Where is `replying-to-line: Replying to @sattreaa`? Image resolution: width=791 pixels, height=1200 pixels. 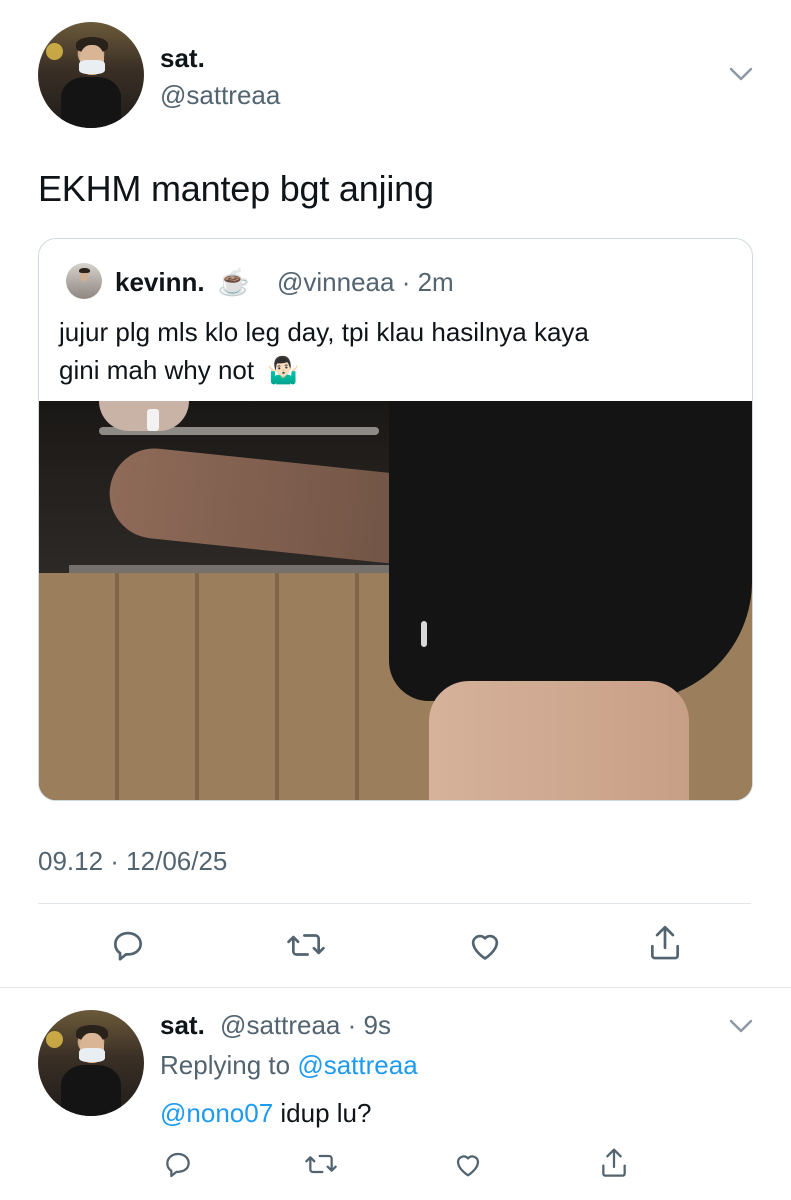
replying-to-line: Replying to @sattreaa is located at coordinates (289, 1065).